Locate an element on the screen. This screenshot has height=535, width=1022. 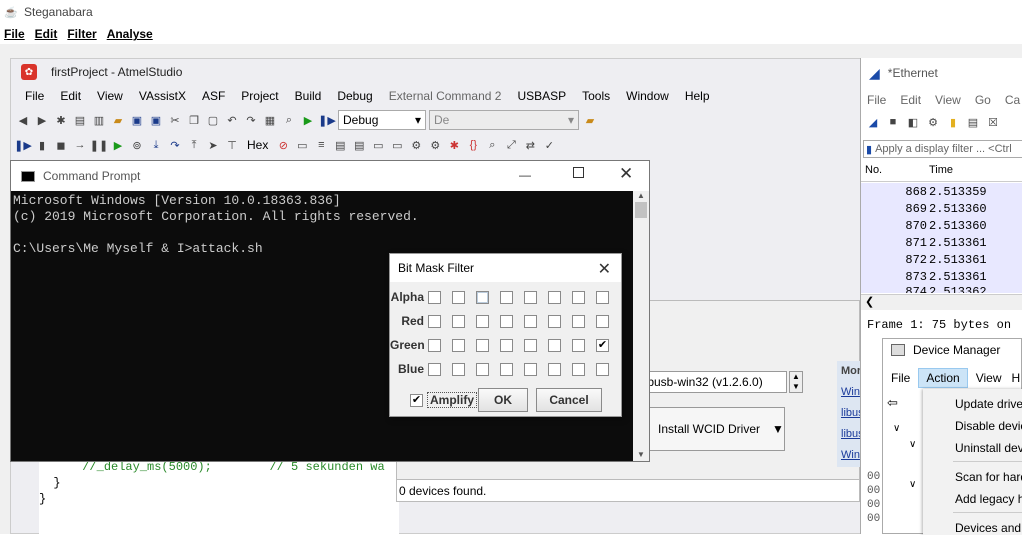
pause-icon: ▮ is located at coordinates (42, 145).